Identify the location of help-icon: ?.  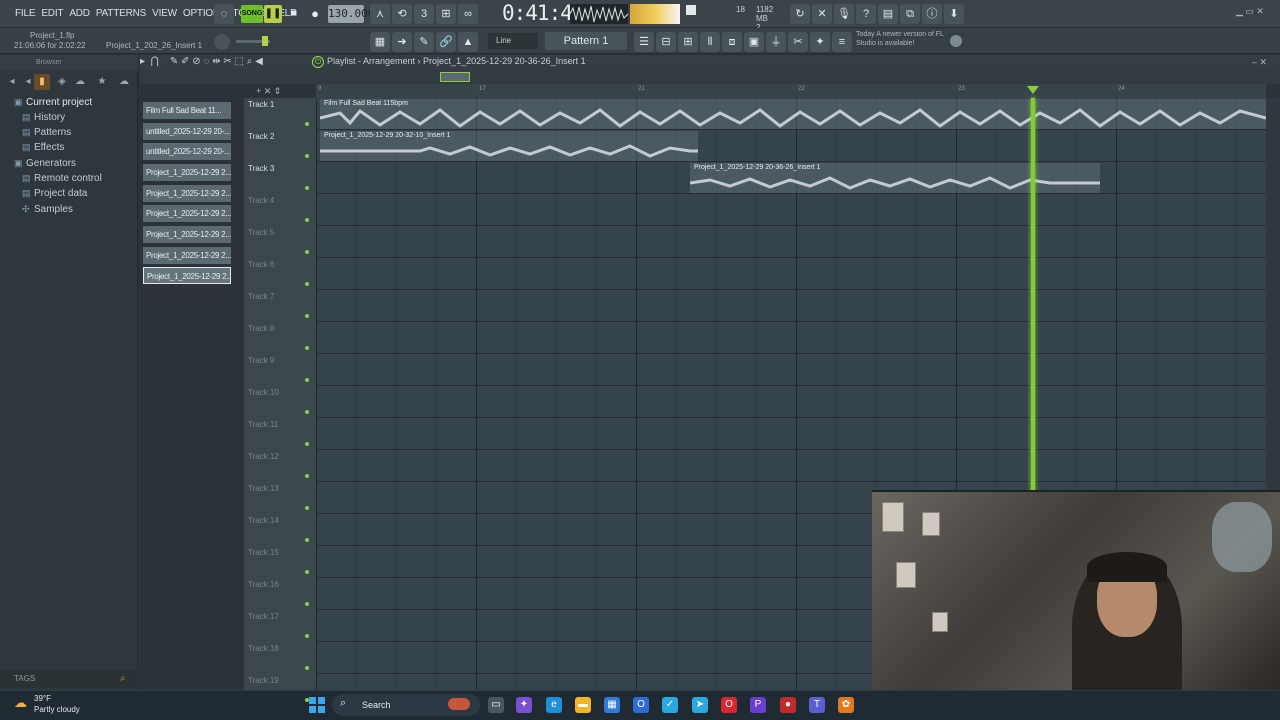
(866, 14).